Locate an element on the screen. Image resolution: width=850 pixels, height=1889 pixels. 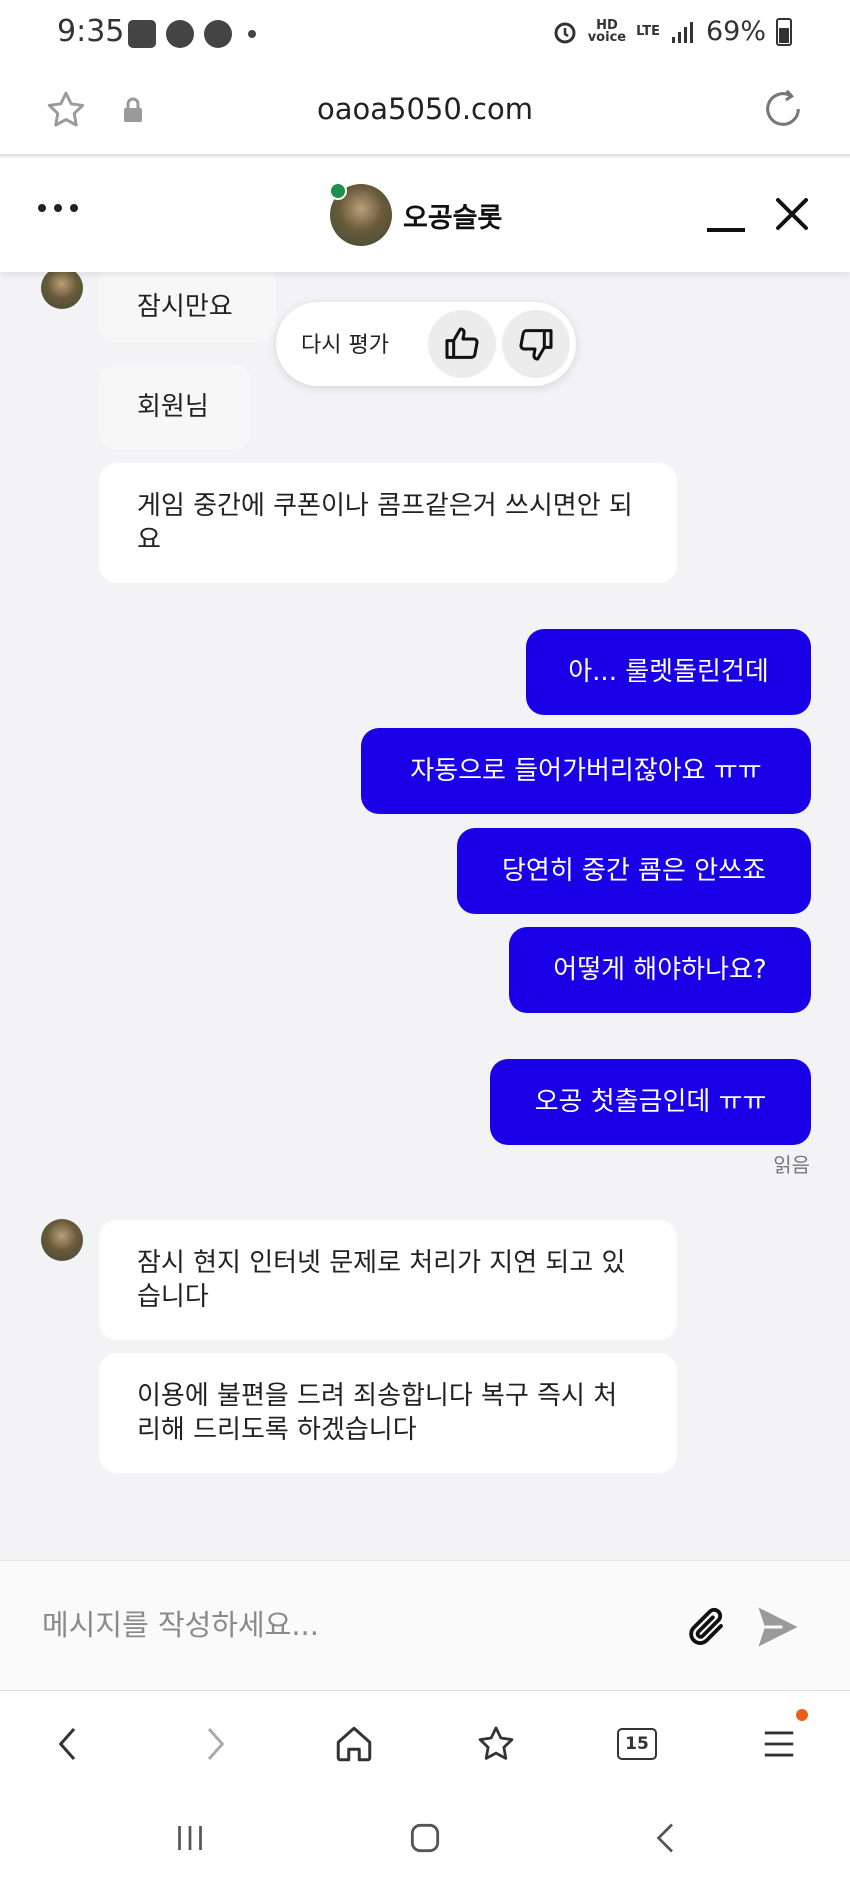
gallery-icon is located at coordinates (142, 34).